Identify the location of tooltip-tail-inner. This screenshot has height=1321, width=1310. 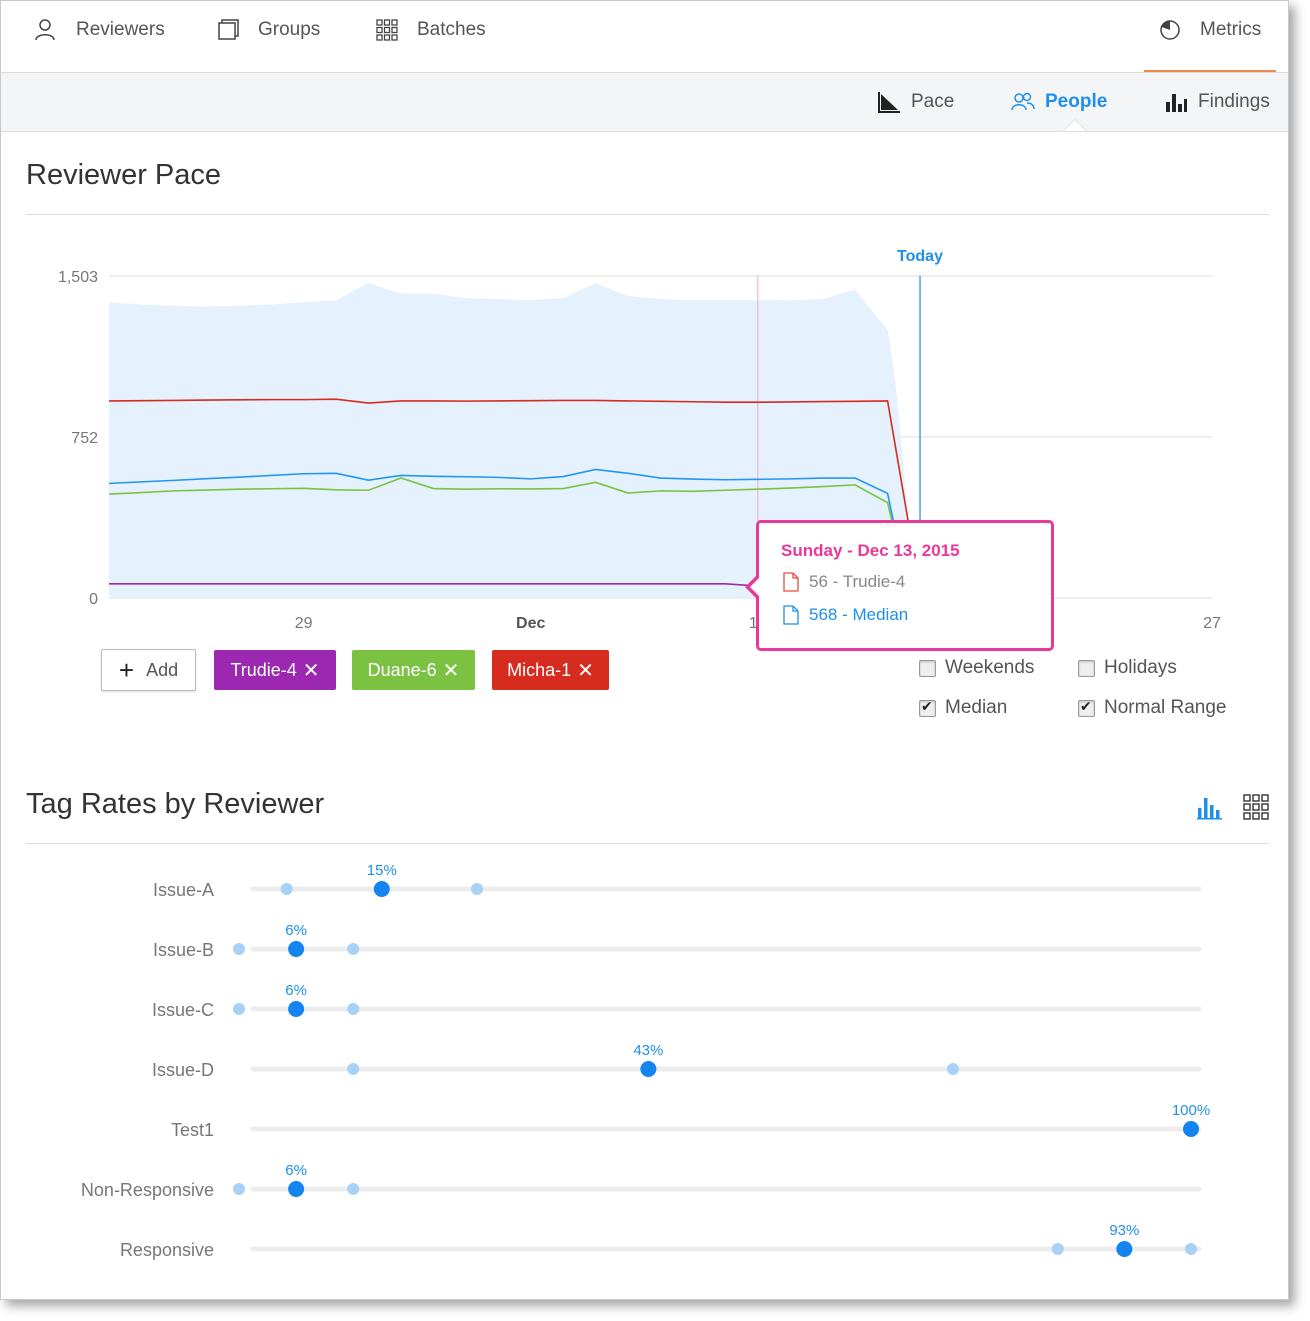
(754, 587).